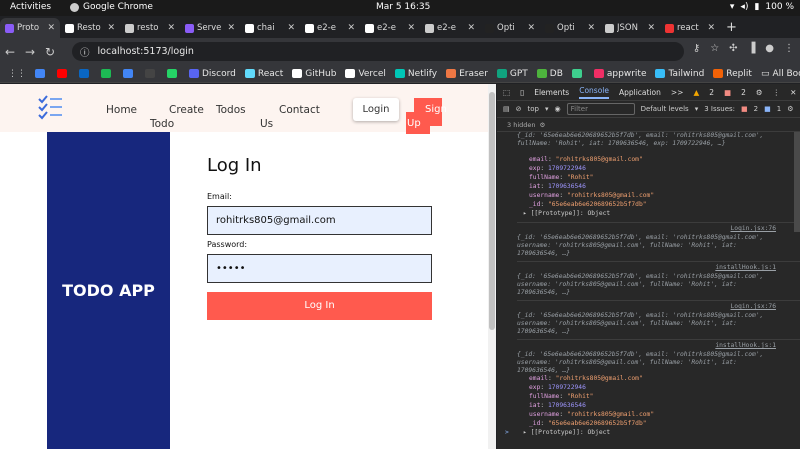 The image size is (800, 449). I want to click on context-selector: top, so click(533, 109).